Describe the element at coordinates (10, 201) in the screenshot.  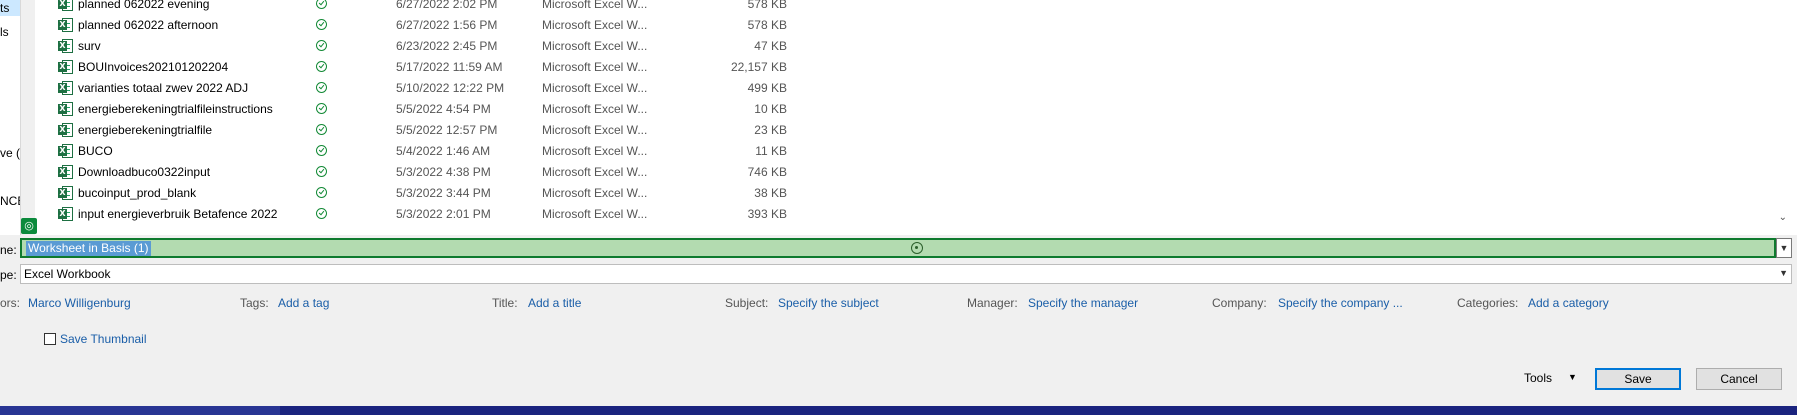
I see `nav-item-fragment: NCE` at that location.